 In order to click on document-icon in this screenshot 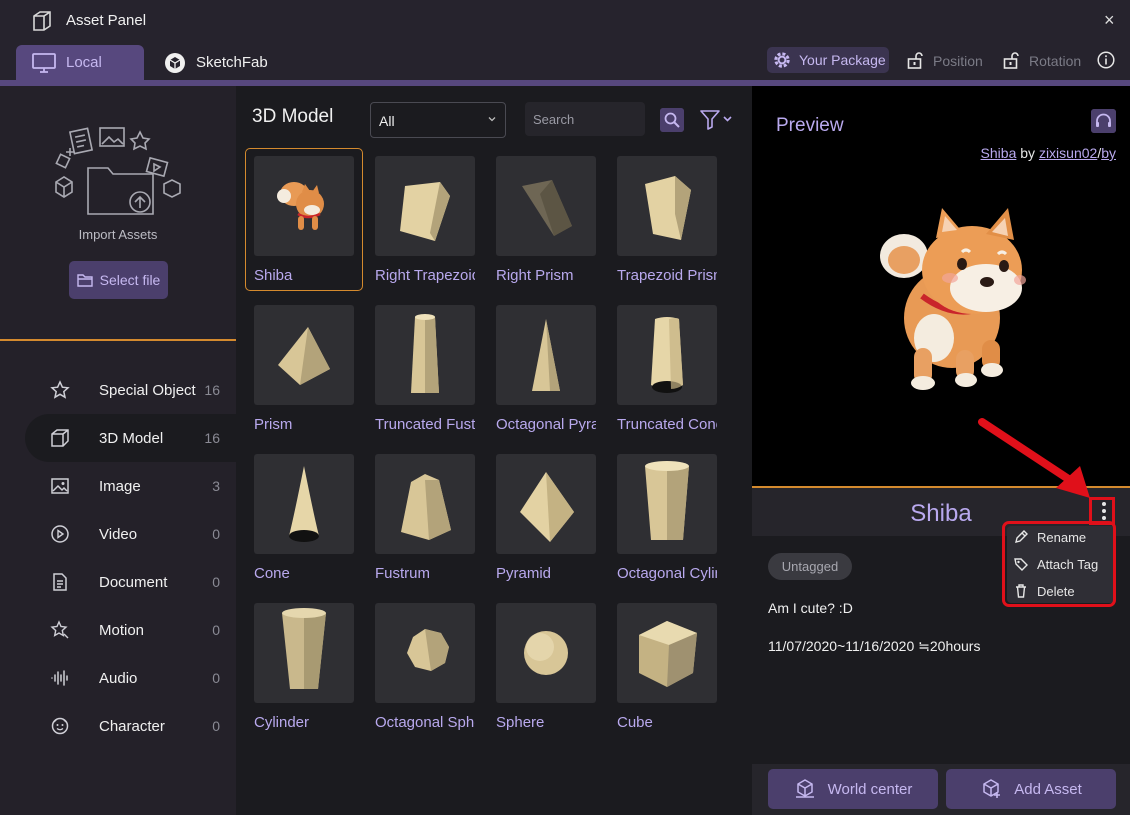, I will do `click(60, 582)`.